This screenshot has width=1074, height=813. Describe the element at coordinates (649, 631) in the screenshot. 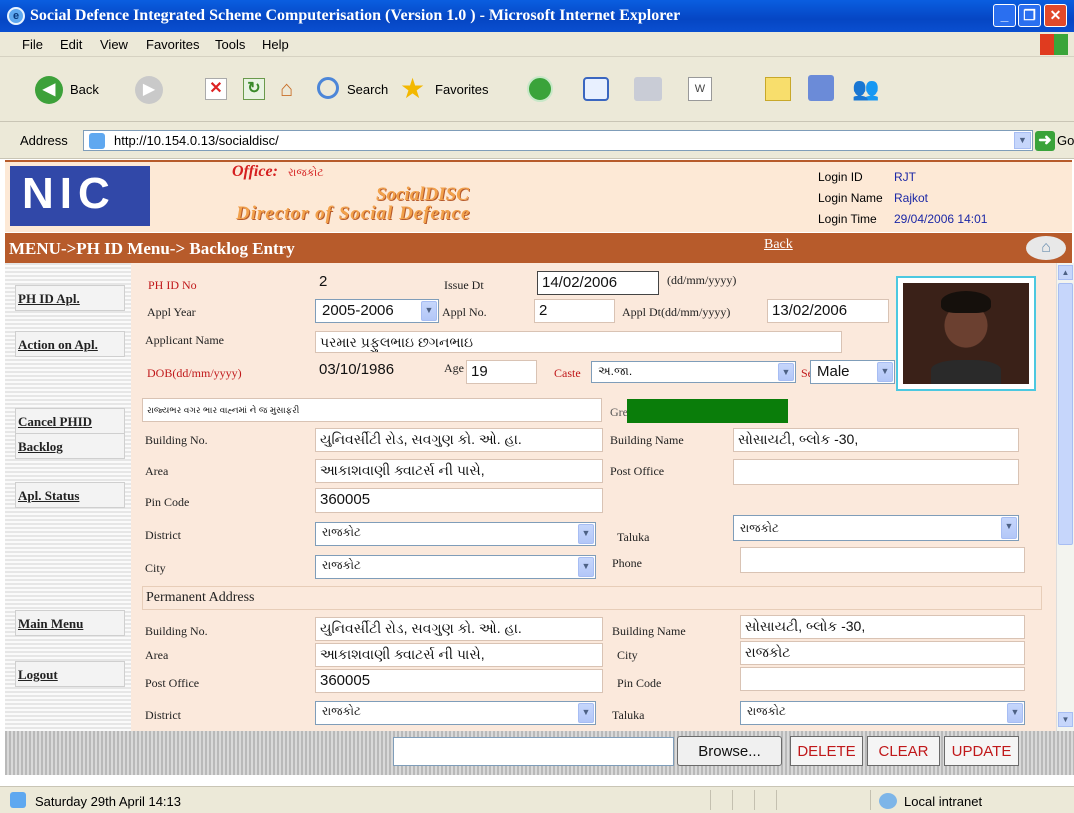

I see `perm-building-name-label: Building Name` at that location.